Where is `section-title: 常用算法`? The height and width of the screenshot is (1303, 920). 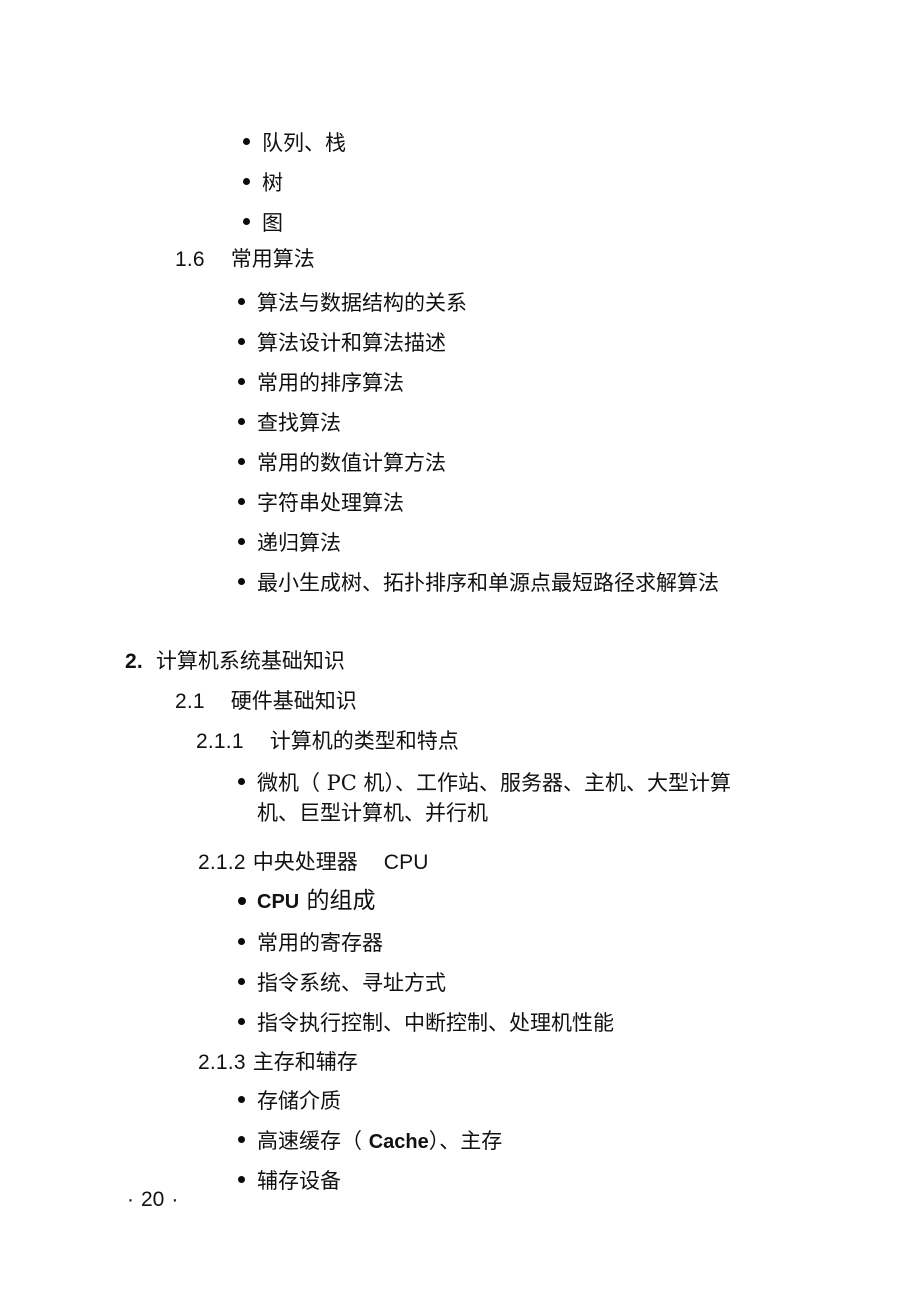 section-title: 常用算法 is located at coordinates (272, 259).